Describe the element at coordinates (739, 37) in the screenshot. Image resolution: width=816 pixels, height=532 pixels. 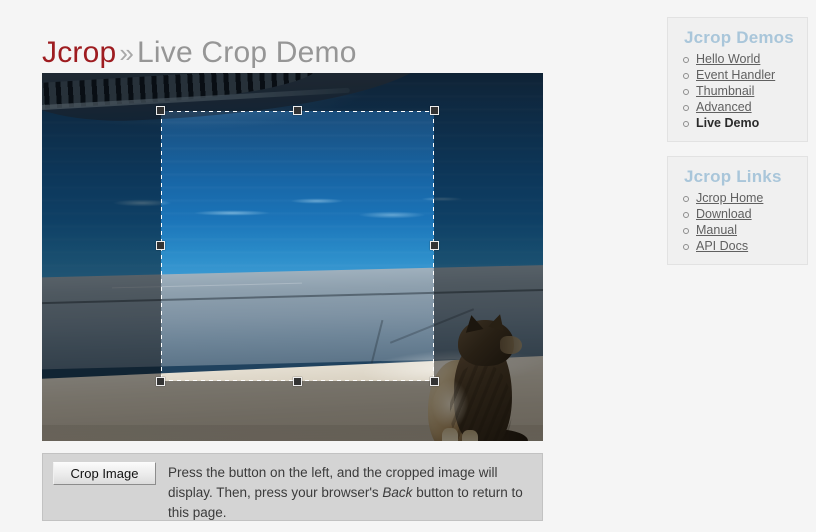
I see `sidebar-demos-title: Jcrop Demos` at that location.